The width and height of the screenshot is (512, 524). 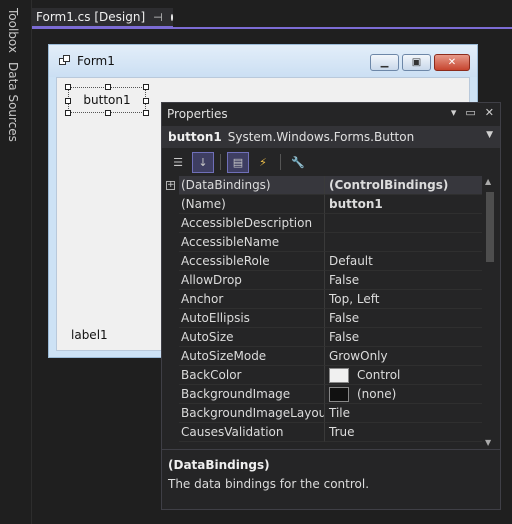 I want to click on property-row: AccessibleRole Default, so click(x=322, y=261).